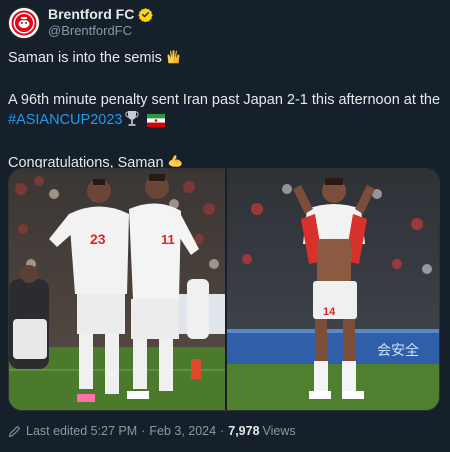  I want to click on tweet-header: Brentford FC @BrentfordFC, so click(81, 22).